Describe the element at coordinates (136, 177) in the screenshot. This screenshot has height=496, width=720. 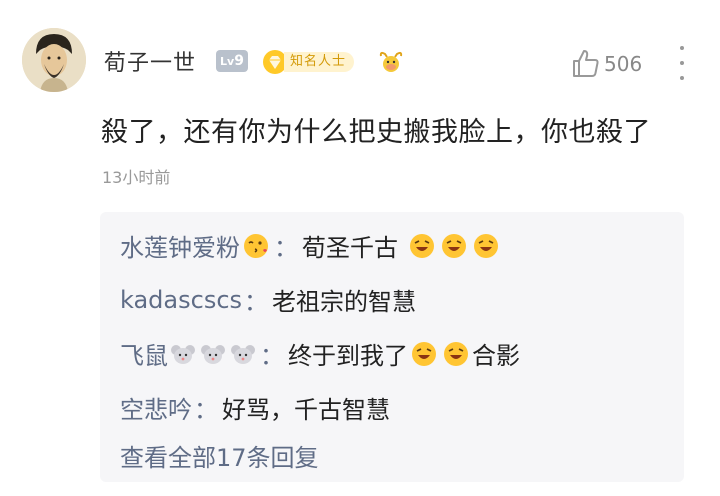
I see `comment-timestamp: 13小时前` at that location.